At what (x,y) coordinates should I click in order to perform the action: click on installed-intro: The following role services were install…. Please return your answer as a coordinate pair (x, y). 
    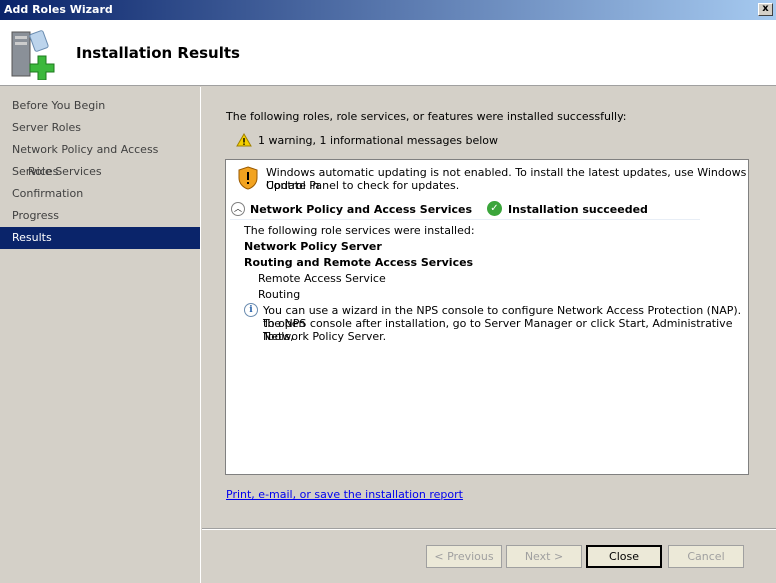
    Looking at the image, I should click on (359, 230).